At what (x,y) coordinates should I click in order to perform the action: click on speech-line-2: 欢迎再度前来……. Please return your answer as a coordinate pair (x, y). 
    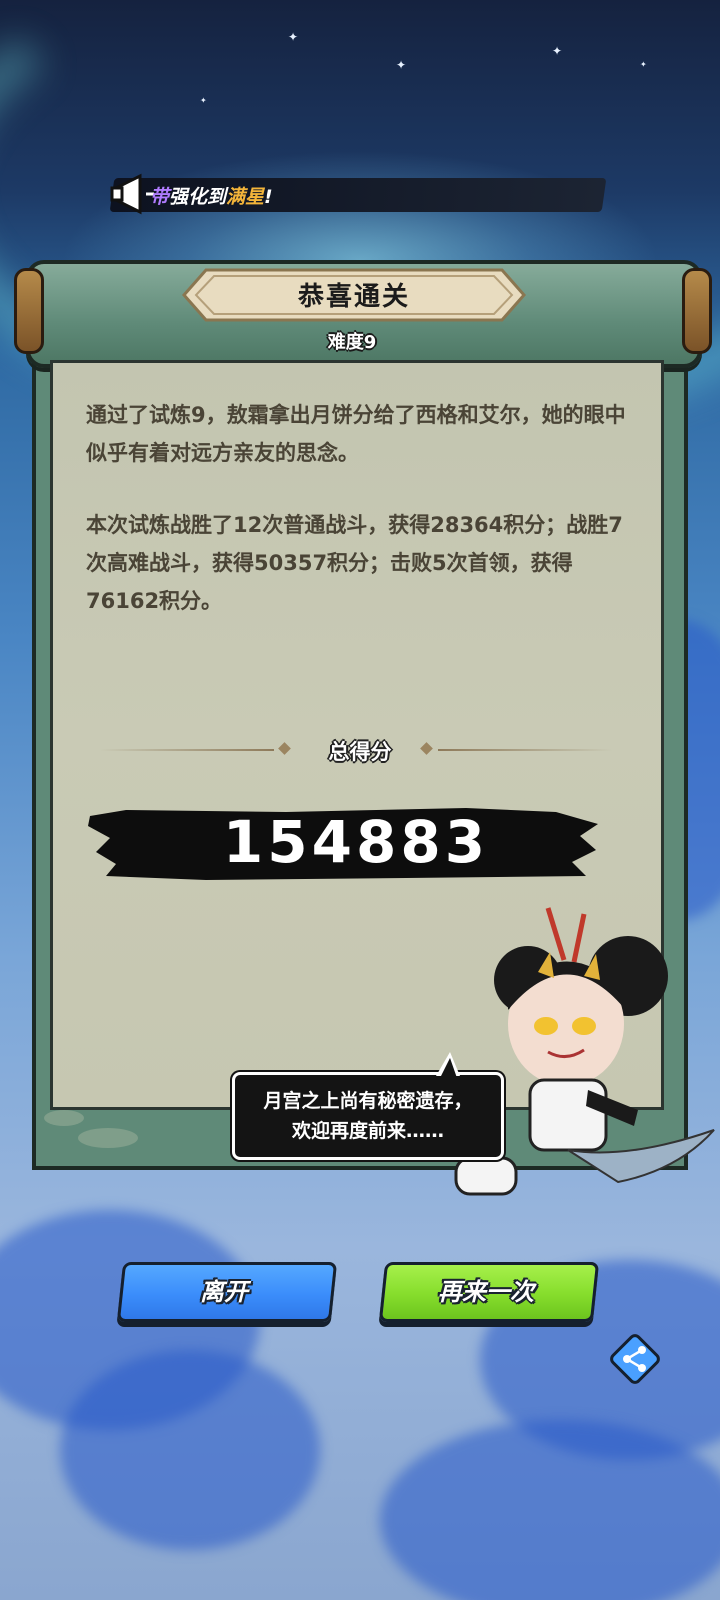
    Looking at the image, I should click on (367, 1131).